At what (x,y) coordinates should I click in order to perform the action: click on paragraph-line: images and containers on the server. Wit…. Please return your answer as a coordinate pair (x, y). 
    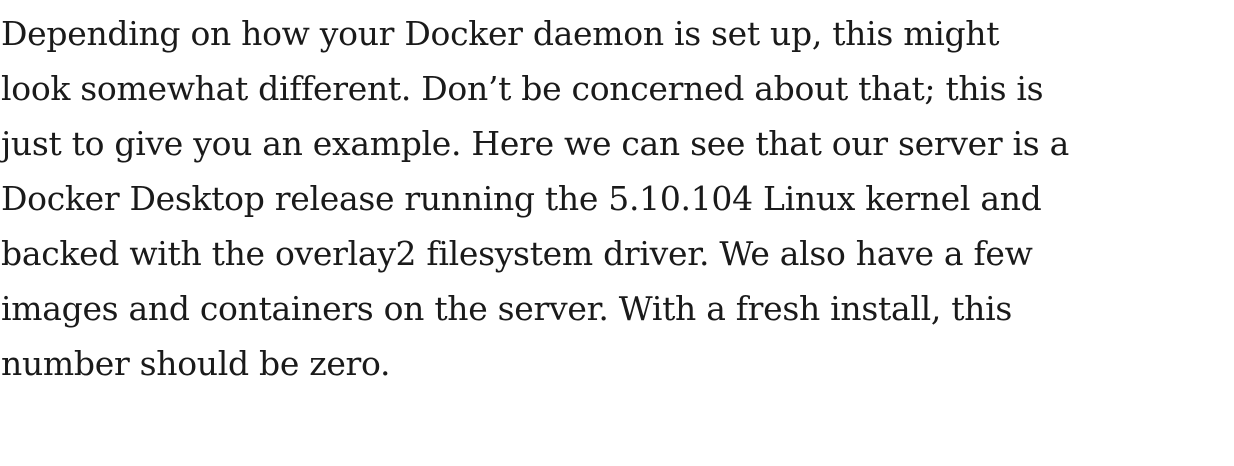
    Looking at the image, I should click on (507, 308).